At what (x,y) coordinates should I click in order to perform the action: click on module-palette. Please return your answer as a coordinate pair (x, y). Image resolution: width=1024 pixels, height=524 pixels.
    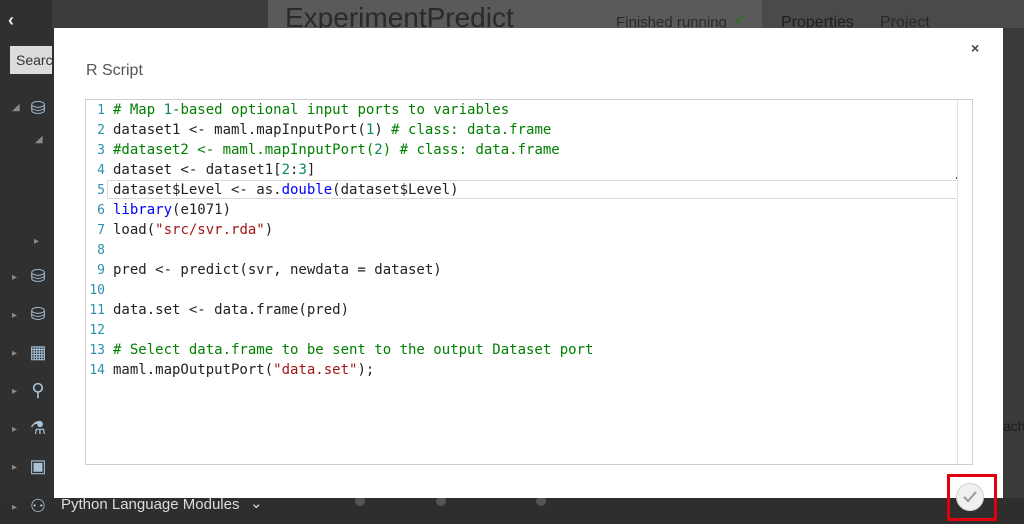
    Looking at the image, I should click on (26, 262).